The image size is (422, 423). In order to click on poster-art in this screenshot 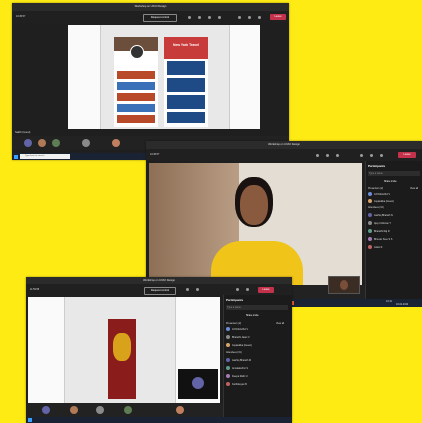, I will do `click(122, 347)`.